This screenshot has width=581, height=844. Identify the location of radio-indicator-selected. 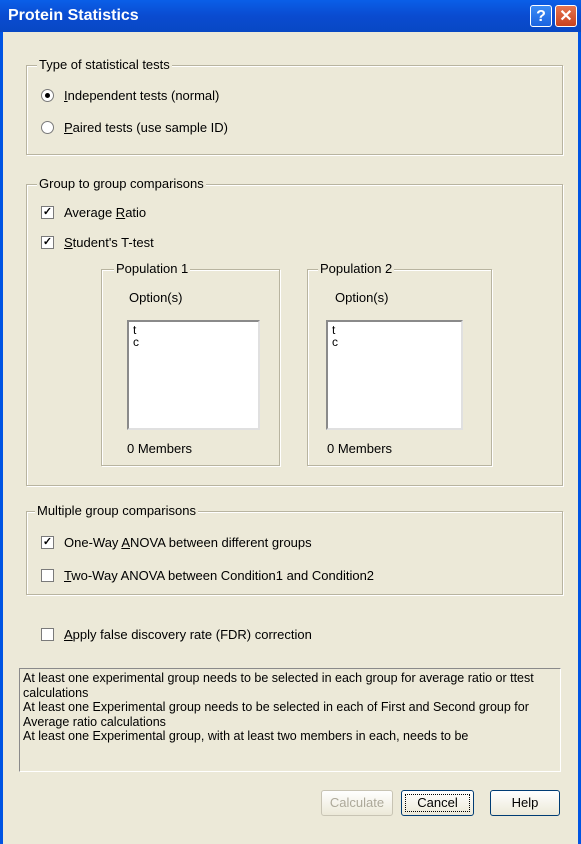
(47, 95).